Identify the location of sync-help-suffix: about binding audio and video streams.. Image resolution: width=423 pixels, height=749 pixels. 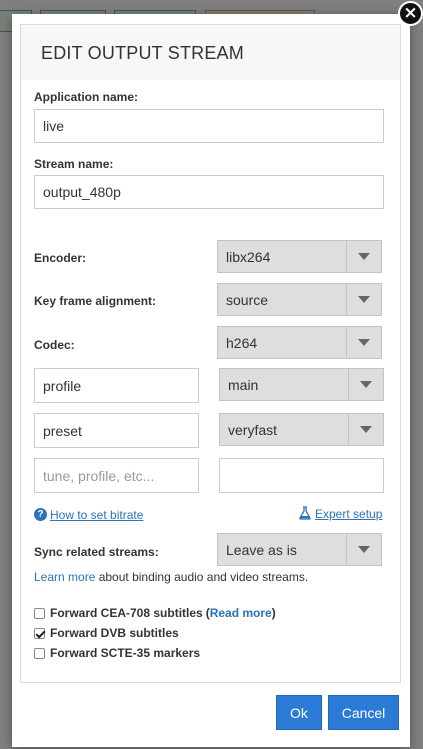
(202, 577).